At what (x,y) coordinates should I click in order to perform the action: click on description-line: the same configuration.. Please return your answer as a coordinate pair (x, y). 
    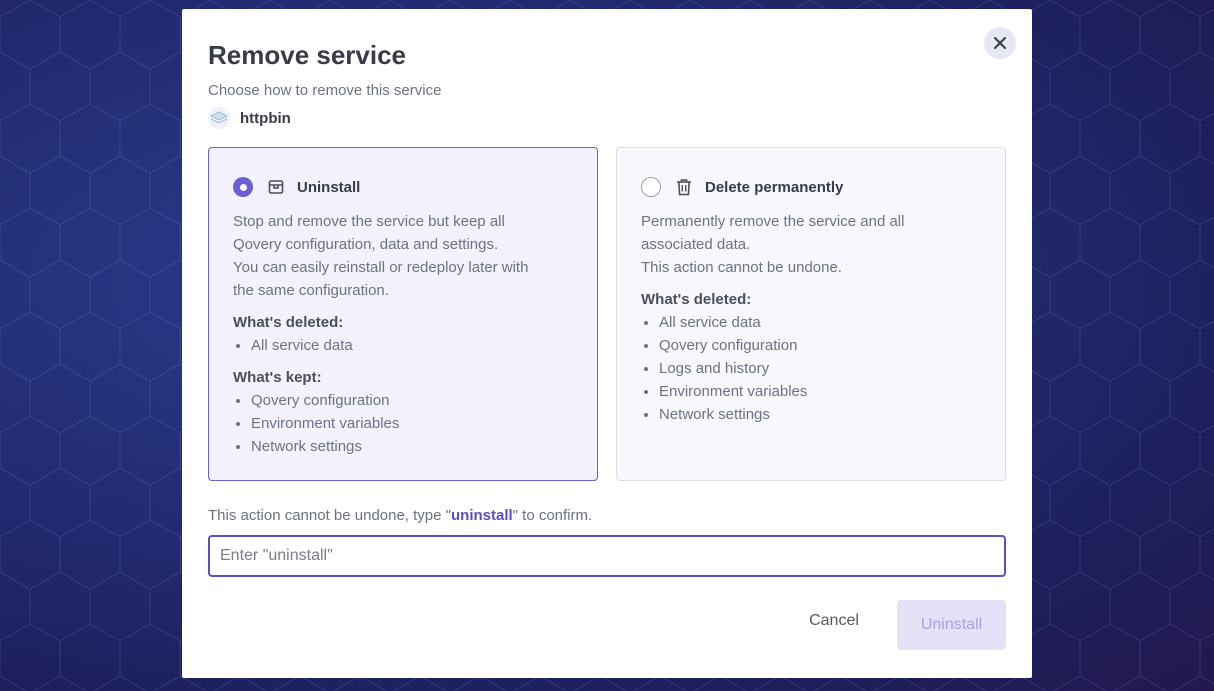
    Looking at the image, I should click on (311, 290).